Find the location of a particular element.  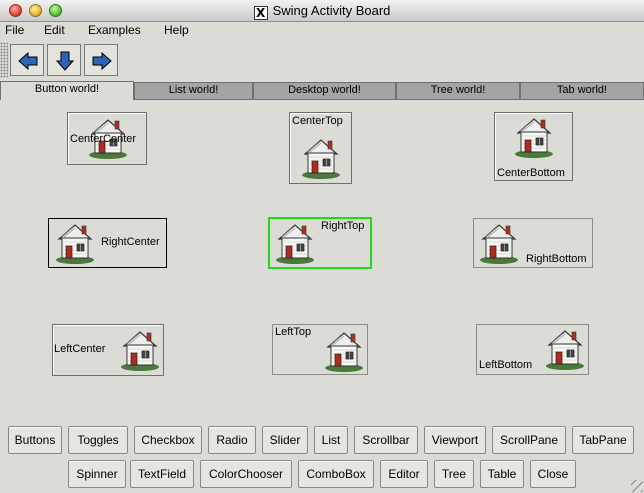

down-button is located at coordinates (64, 60).